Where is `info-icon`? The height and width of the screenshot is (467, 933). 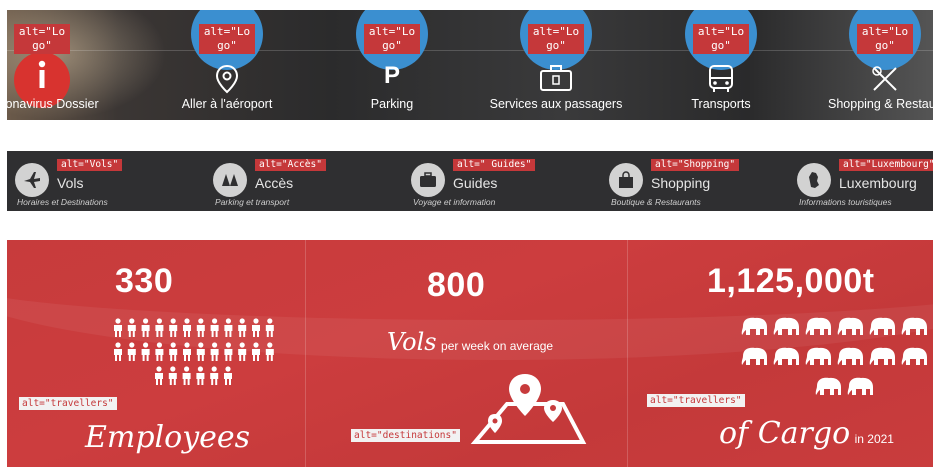
info-icon is located at coordinates (42, 77).